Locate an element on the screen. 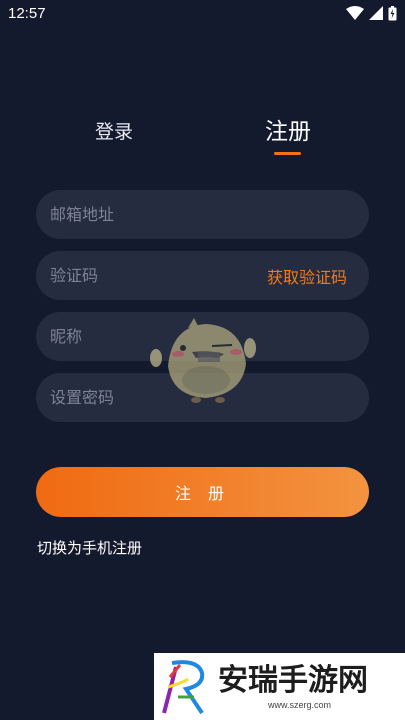 This screenshot has height=720, width=405. get-code-button: 获取验证码 is located at coordinates (311, 276).